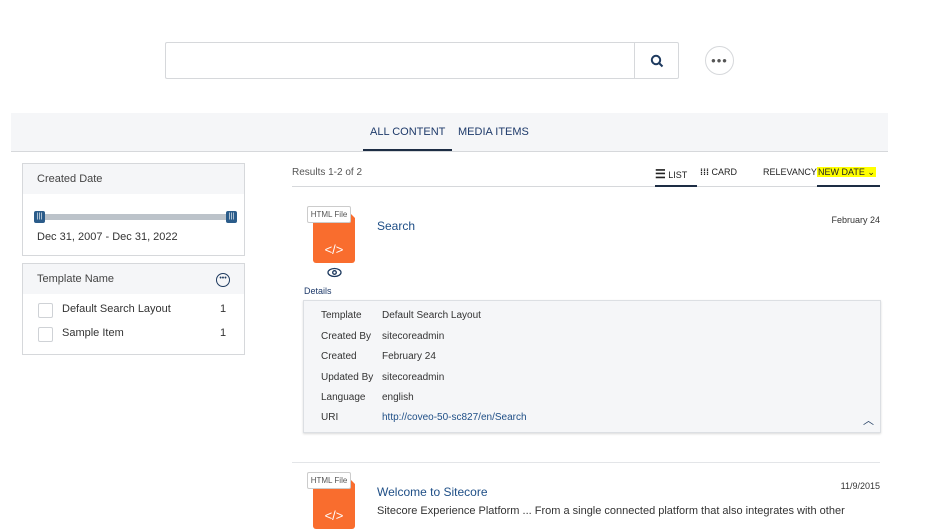 The width and height of the screenshot is (936, 530). What do you see at coordinates (347, 377) in the screenshot?
I see `detail-label: Updated By` at bounding box center [347, 377].